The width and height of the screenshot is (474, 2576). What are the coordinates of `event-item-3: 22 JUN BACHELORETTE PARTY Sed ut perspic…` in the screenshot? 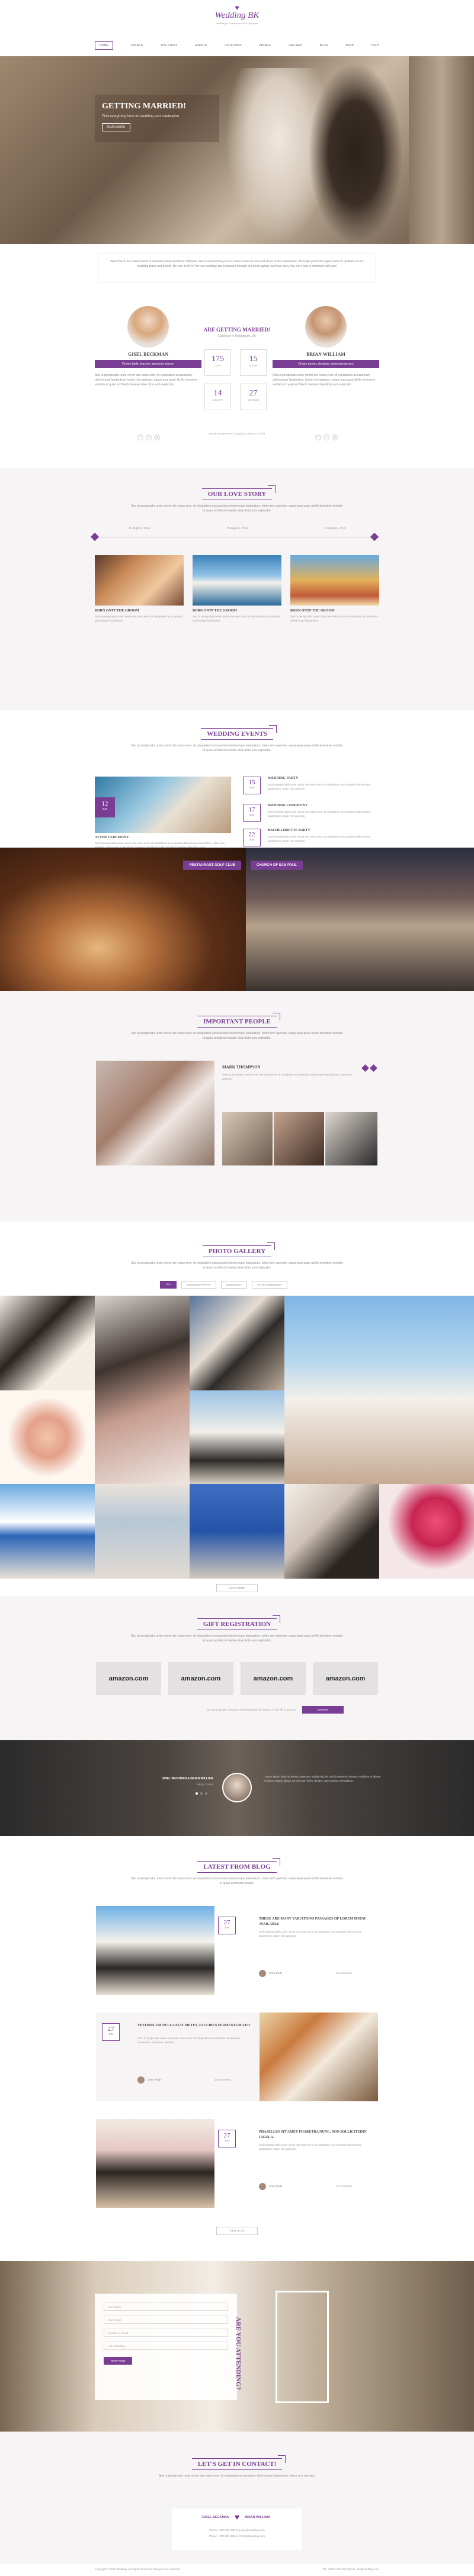 It's located at (311, 839).